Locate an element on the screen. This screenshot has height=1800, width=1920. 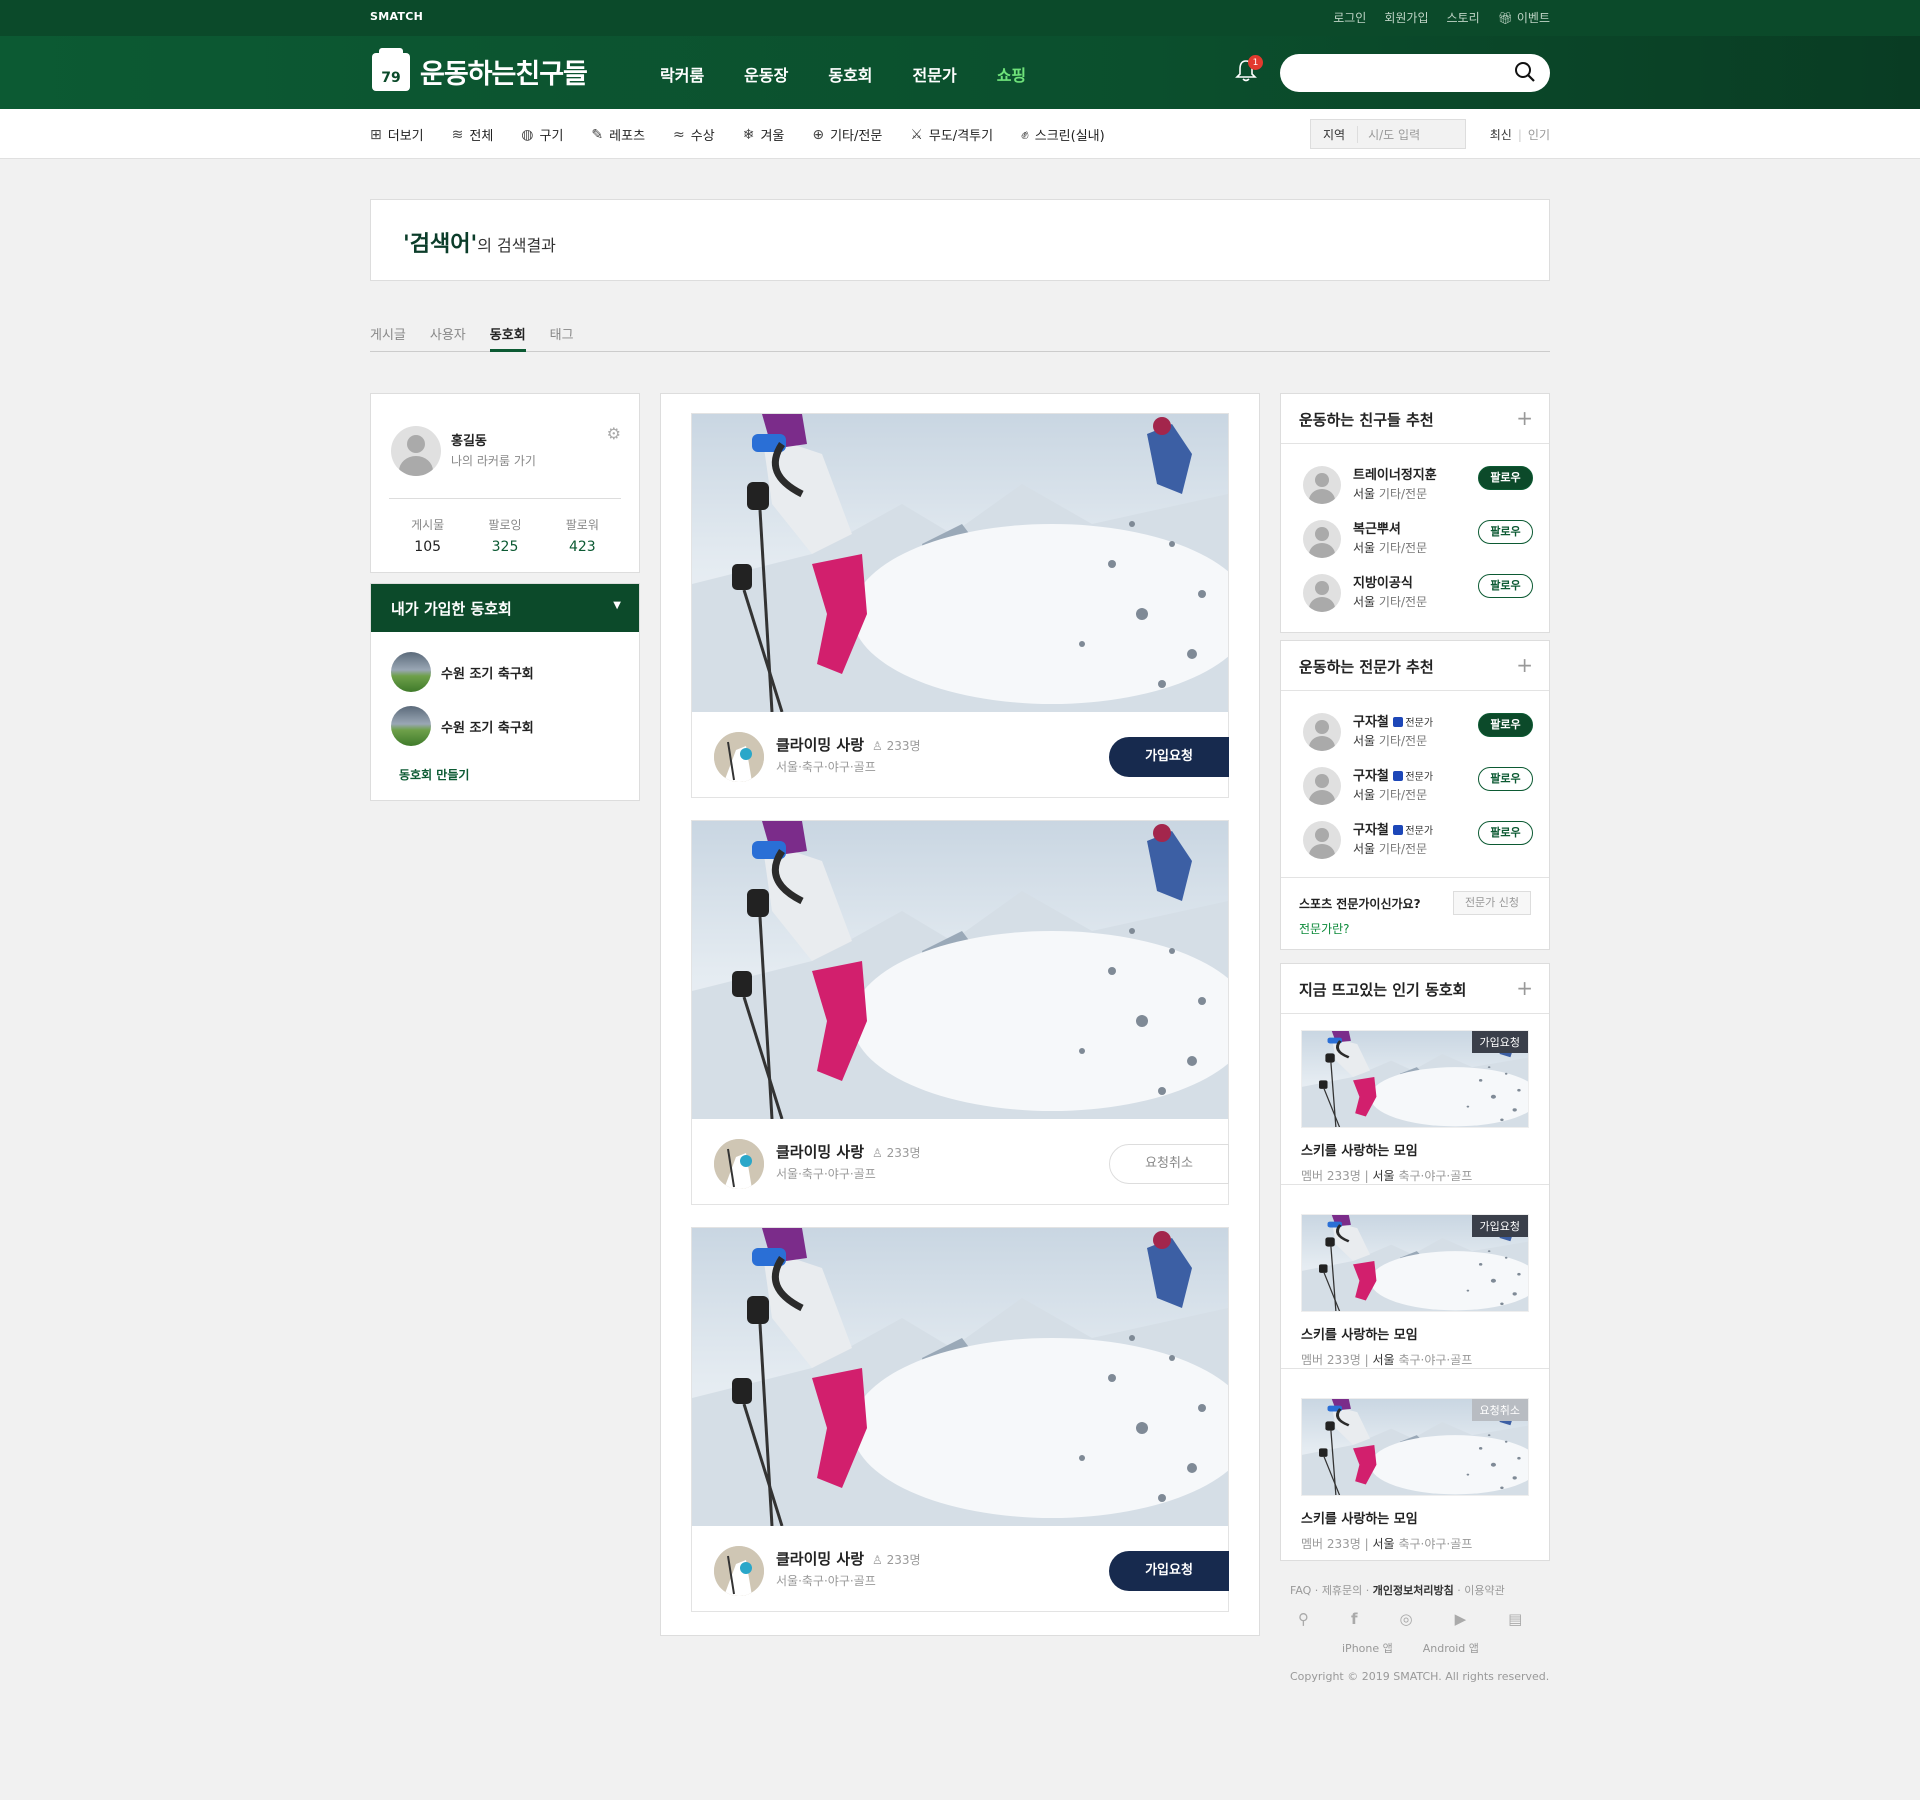
tab-posts: 게시글 is located at coordinates (388, 337).